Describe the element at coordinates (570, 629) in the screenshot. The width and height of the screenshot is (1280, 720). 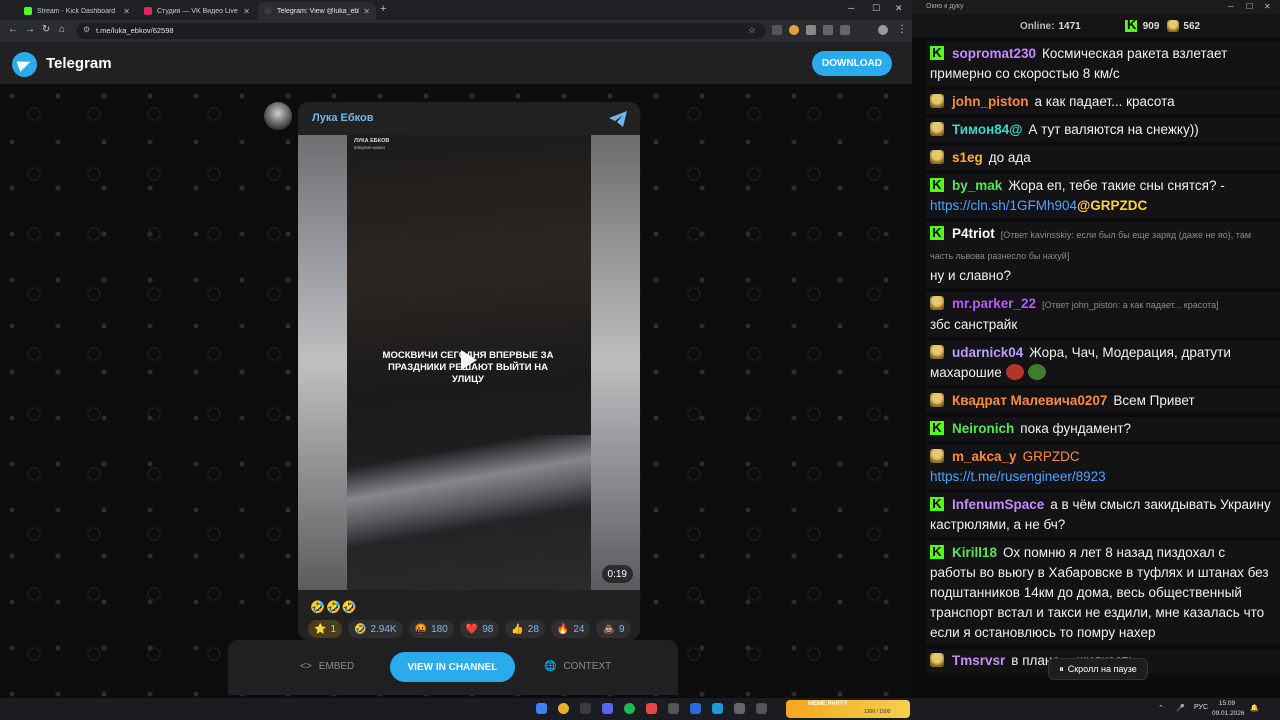
I see `reaction-fire: 🔥 24` at that location.